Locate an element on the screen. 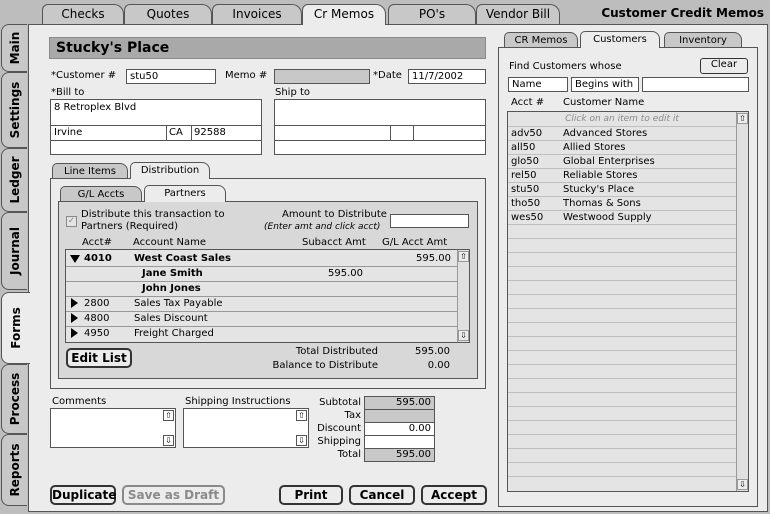  total-label: Total is located at coordinates (349, 454).